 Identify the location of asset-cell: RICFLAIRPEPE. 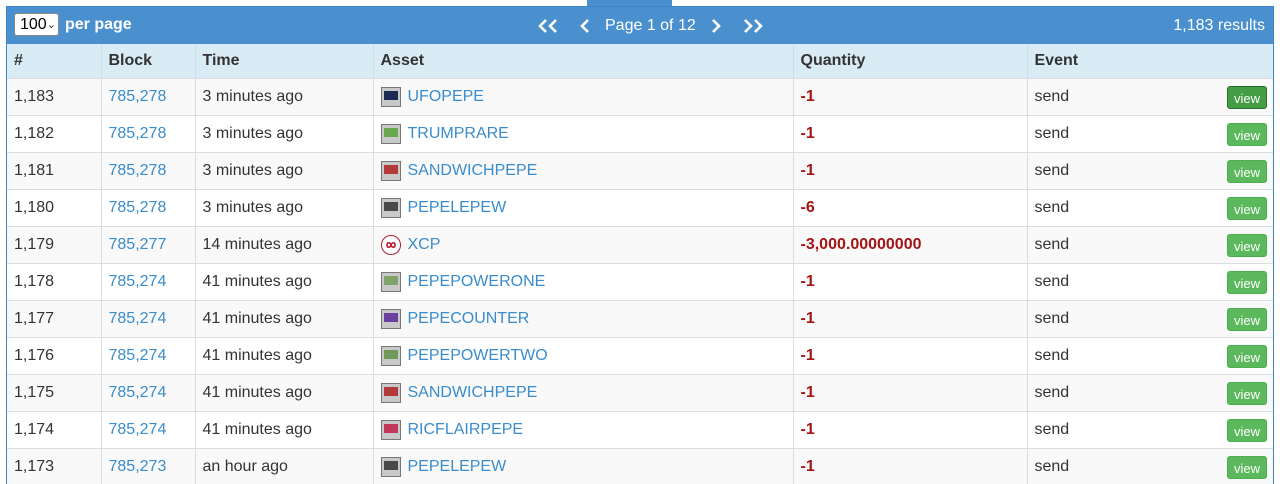
(583, 430).